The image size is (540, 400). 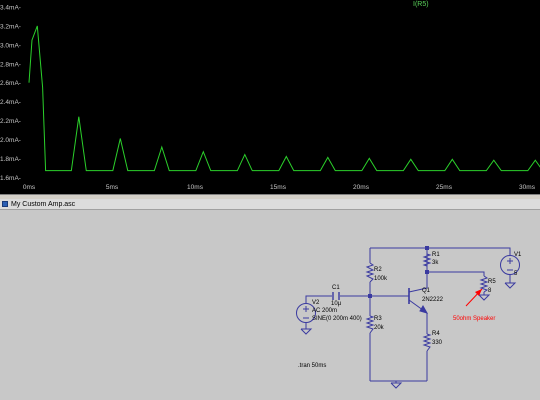 What do you see at coordinates (312, 366) in the screenshot?
I see `spice-directive: .tran 50ms` at bounding box center [312, 366].